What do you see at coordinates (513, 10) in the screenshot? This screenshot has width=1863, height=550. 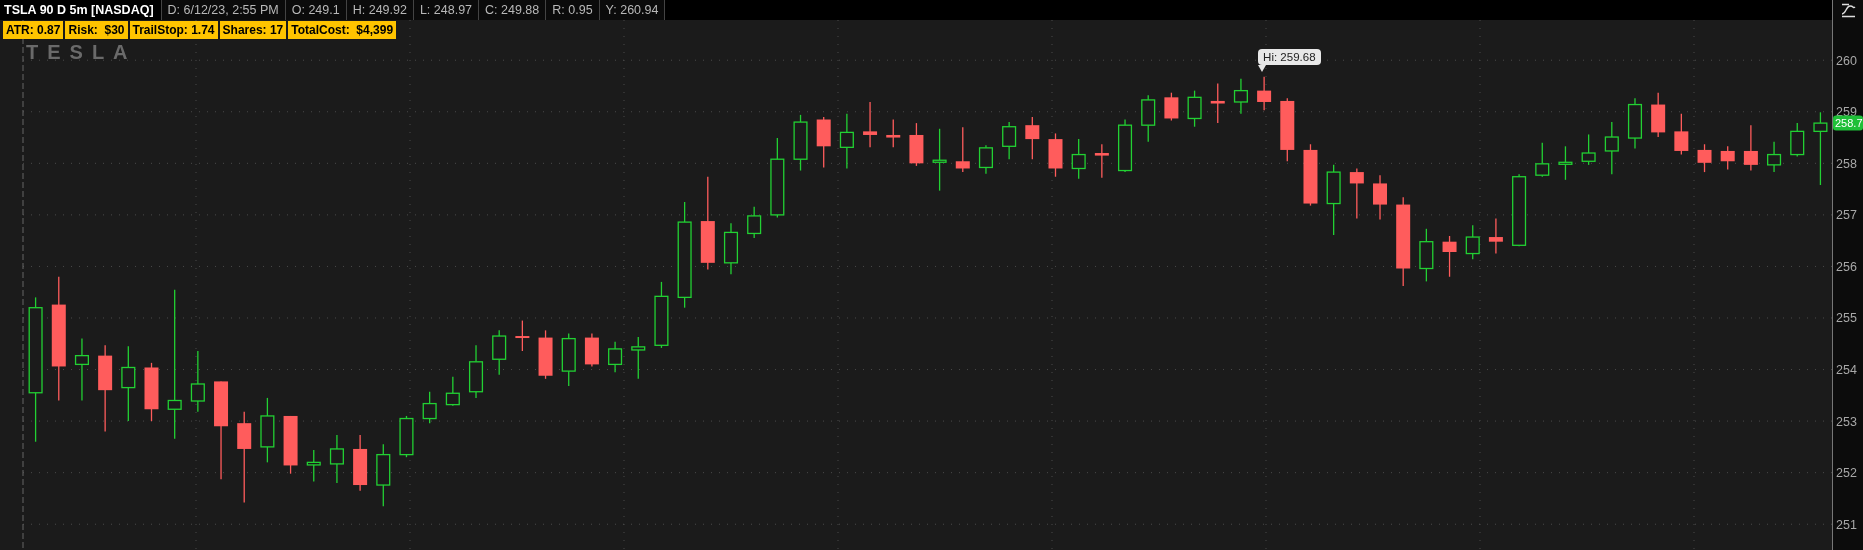 I see `quote-field: C: 249.88` at bounding box center [513, 10].